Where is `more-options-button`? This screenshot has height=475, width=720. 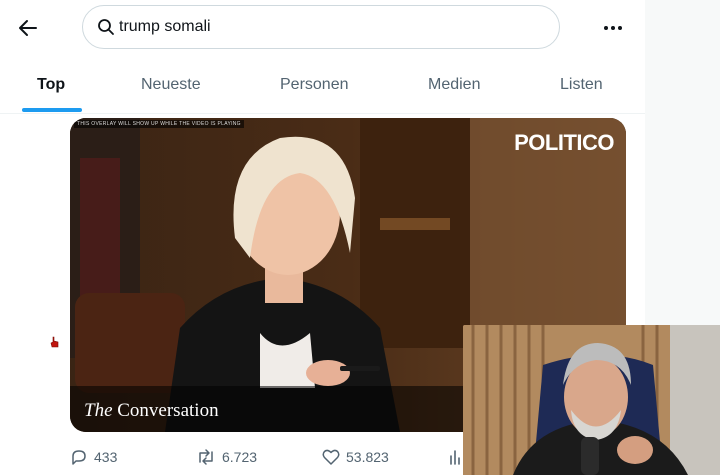 more-options-button is located at coordinates (613, 28).